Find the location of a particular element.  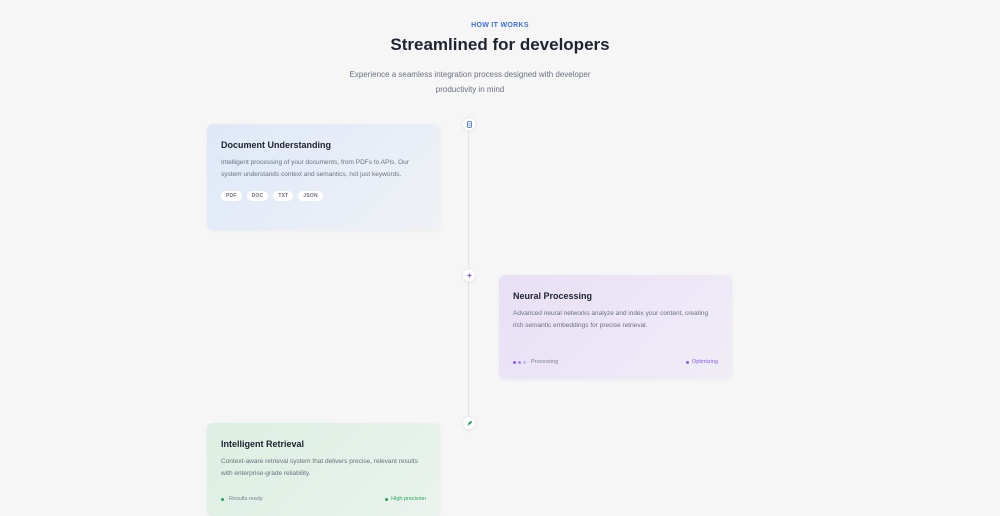

section-title: Streamlined for developers is located at coordinates (500, 44).